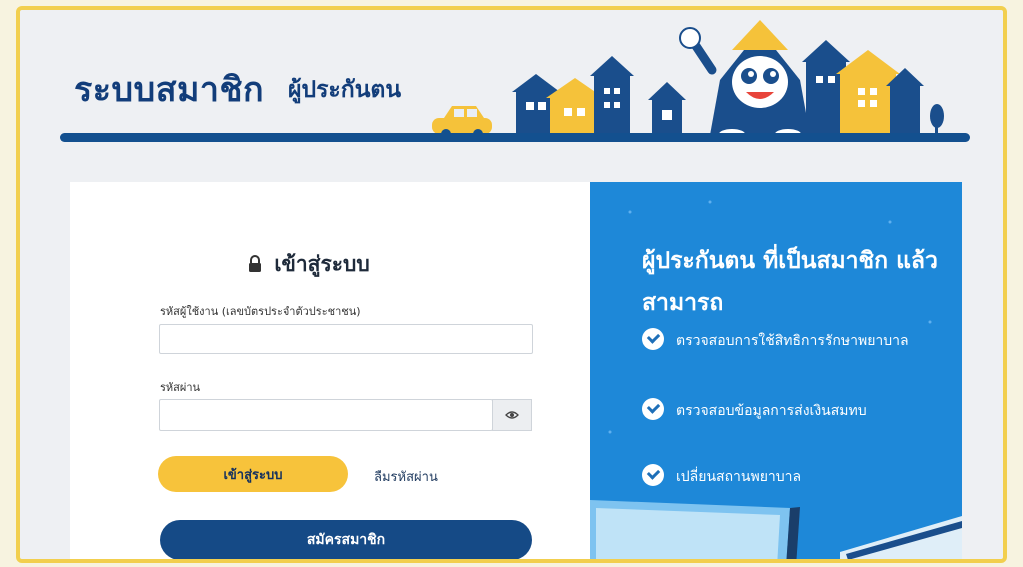 This screenshot has width=1023, height=567. What do you see at coordinates (180, 387) in the screenshot?
I see `password-label: รหัสผ่าน` at bounding box center [180, 387].